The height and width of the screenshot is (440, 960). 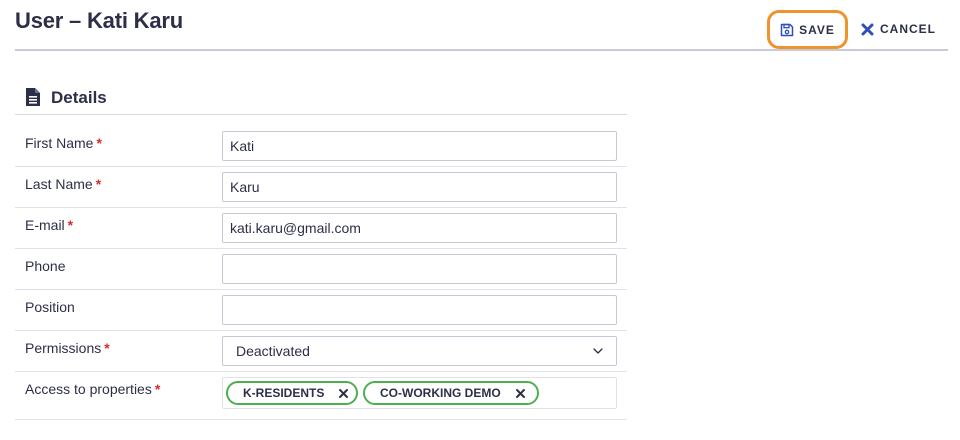 What do you see at coordinates (817, 29) in the screenshot?
I see `save-button-label: SAVE` at bounding box center [817, 29].